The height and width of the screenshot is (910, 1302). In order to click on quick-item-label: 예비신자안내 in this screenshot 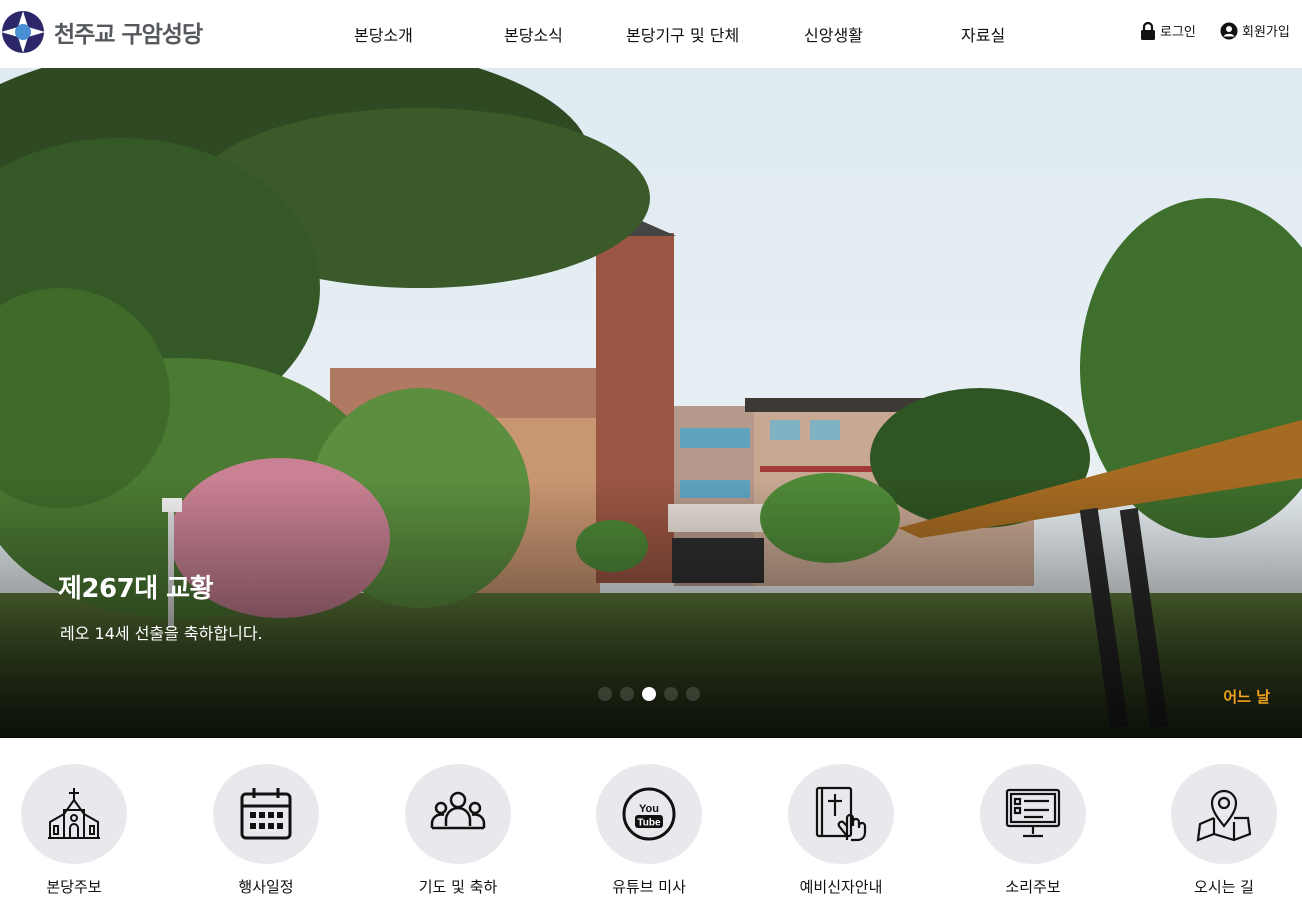, I will do `click(841, 887)`.